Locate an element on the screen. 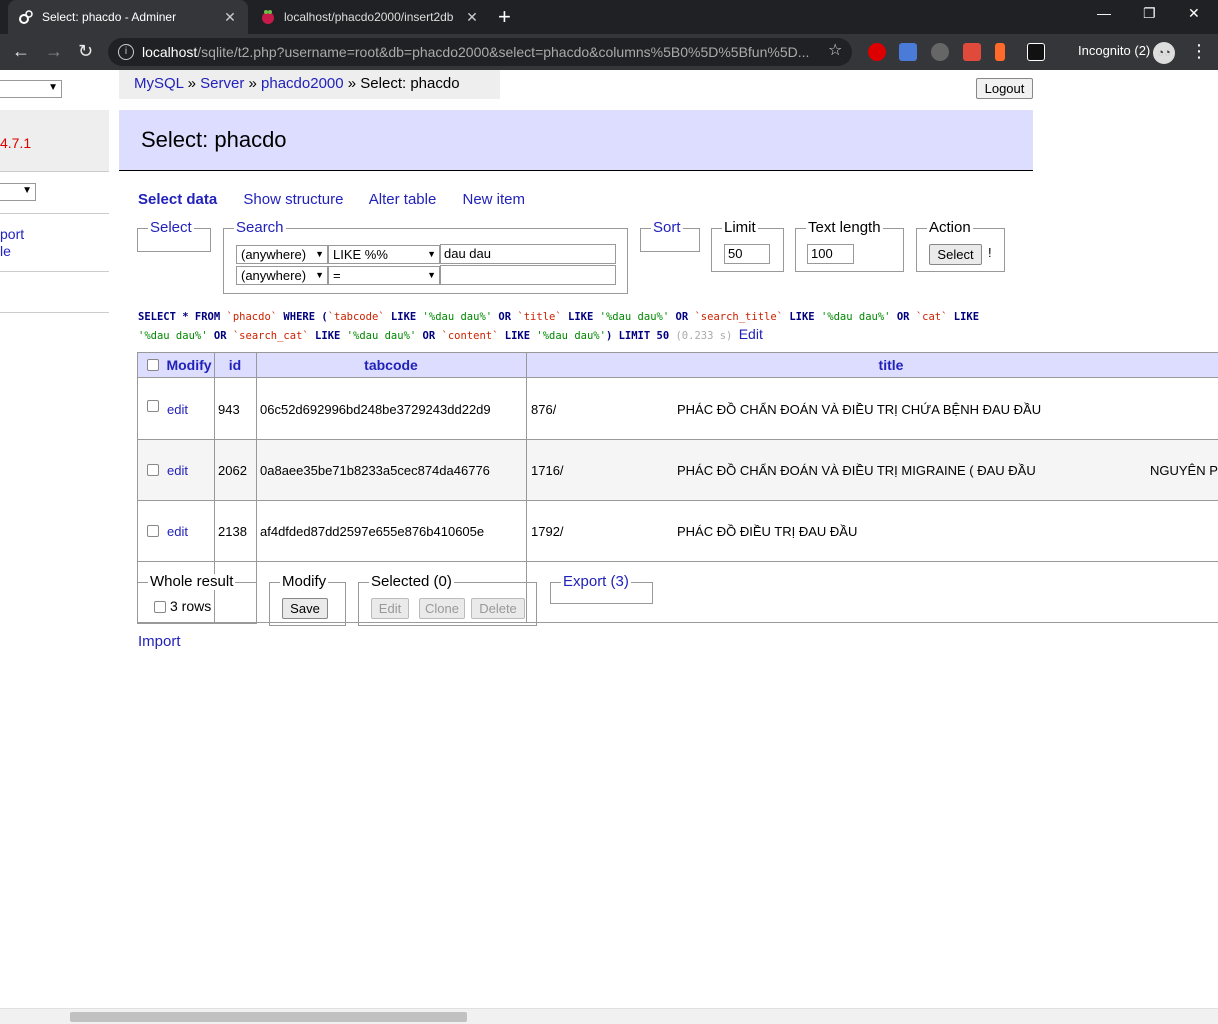  row-id: 943 is located at coordinates (229, 409).